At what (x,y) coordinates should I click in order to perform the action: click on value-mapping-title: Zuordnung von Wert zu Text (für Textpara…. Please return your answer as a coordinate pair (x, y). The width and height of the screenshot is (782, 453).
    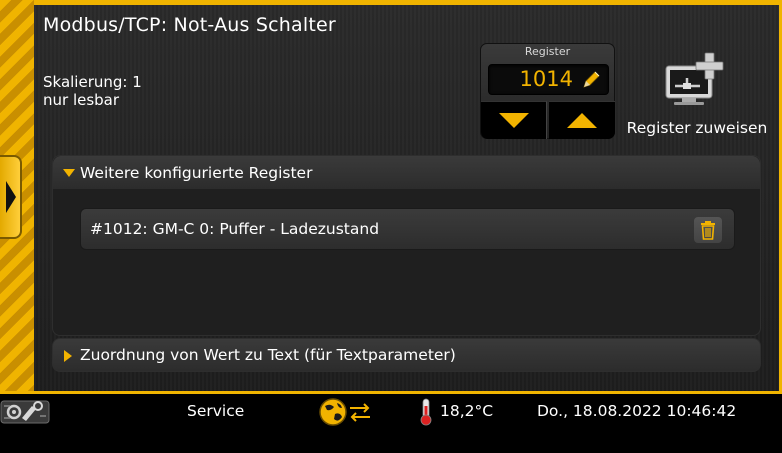
    Looking at the image, I should click on (268, 355).